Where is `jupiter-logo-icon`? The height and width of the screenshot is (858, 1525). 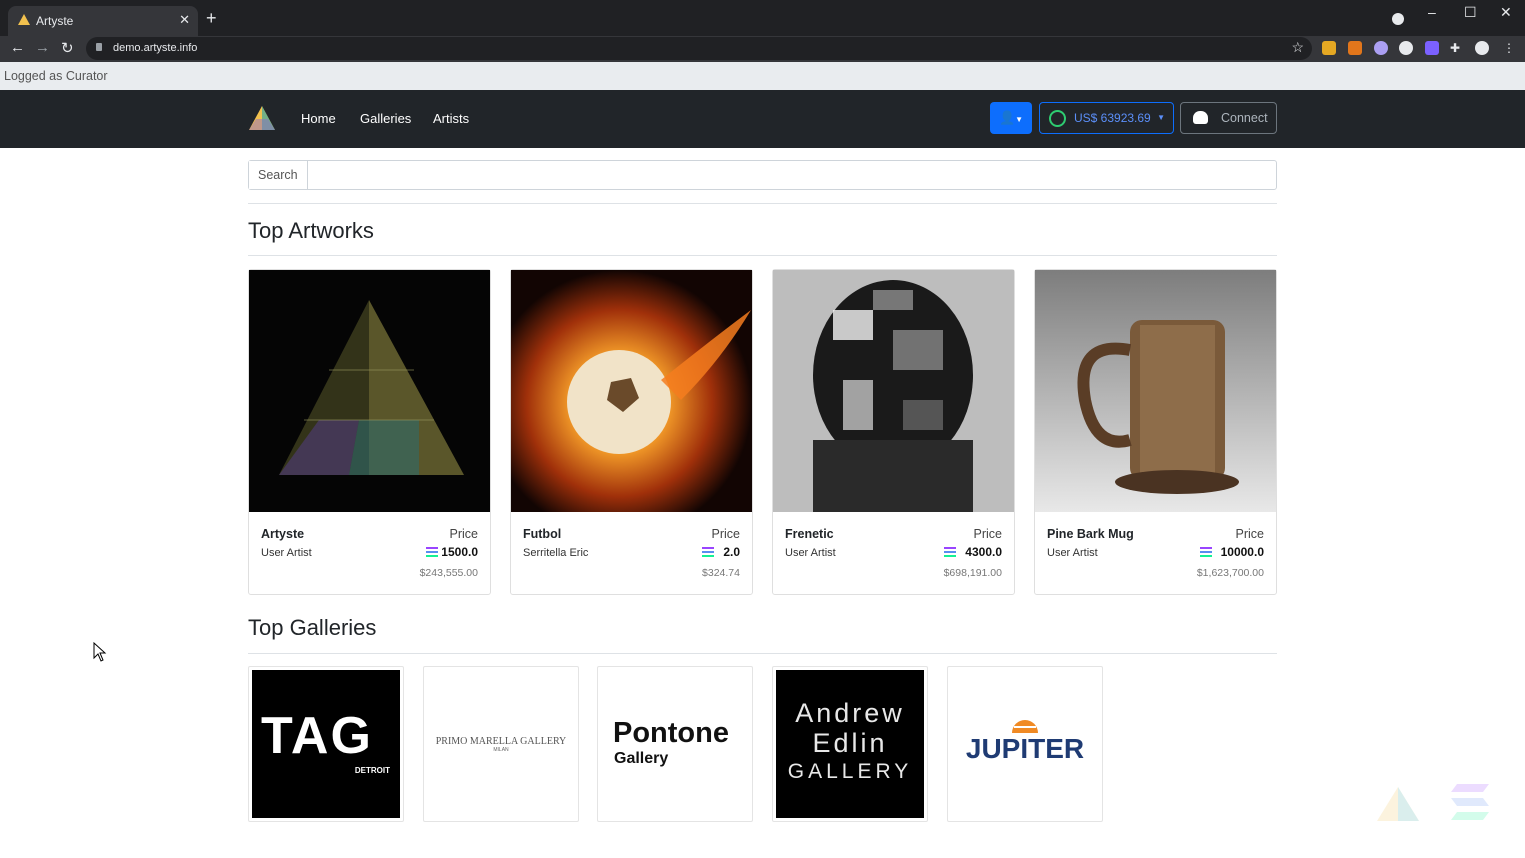 jupiter-logo-icon is located at coordinates (1025, 726).